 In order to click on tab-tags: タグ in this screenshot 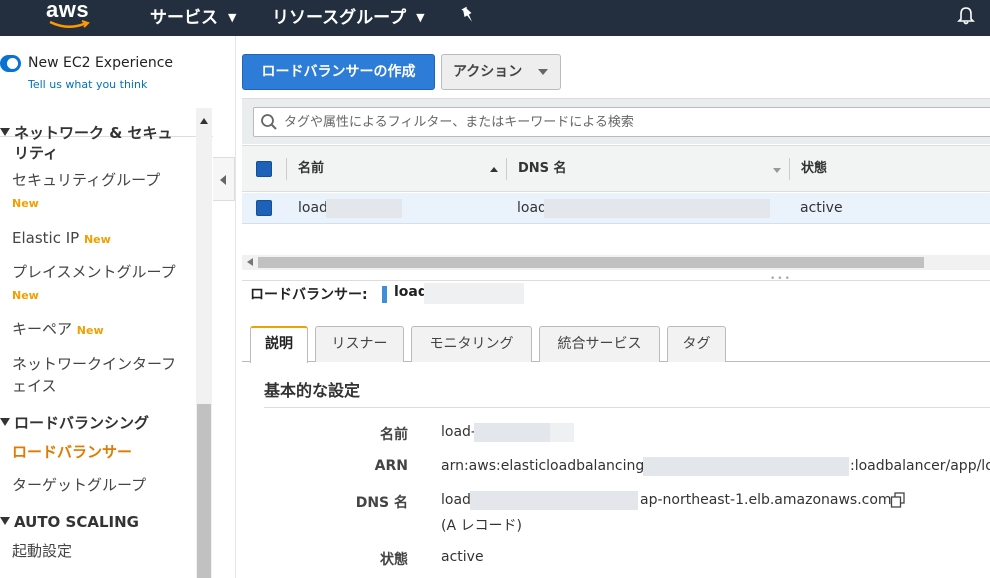, I will do `click(696, 344)`.